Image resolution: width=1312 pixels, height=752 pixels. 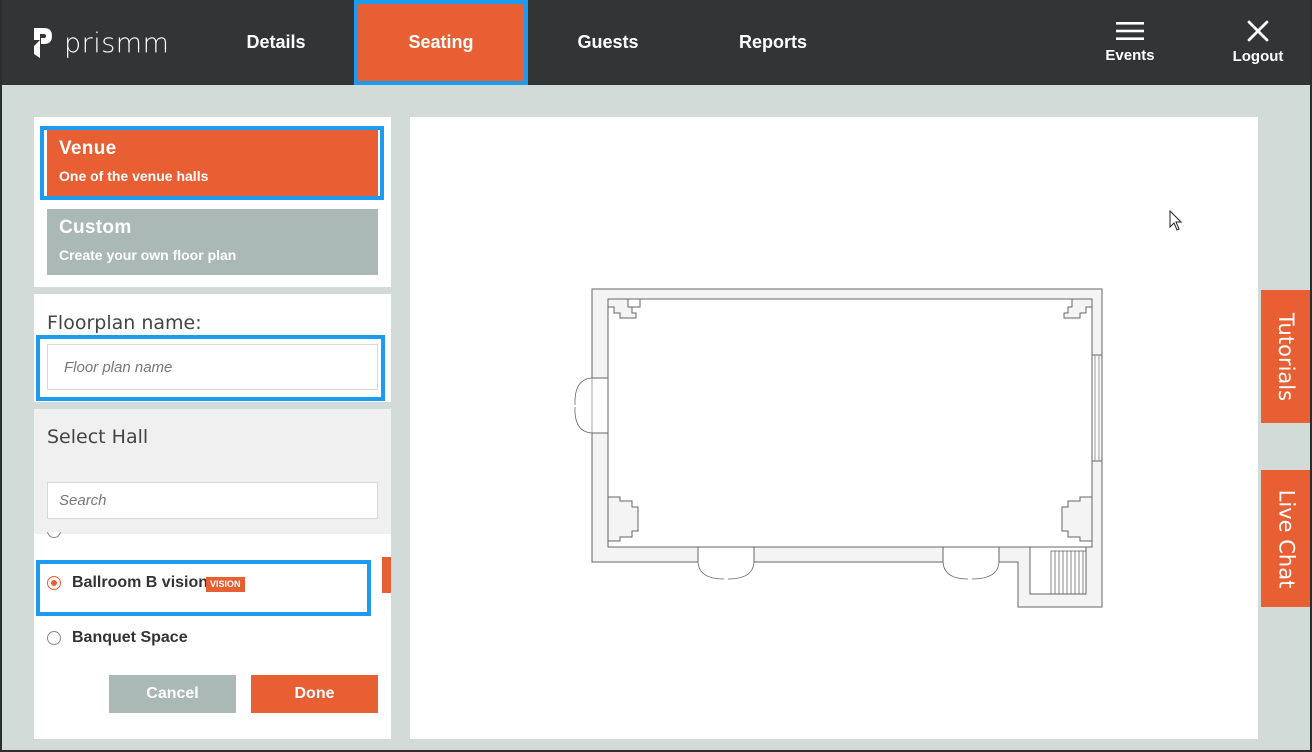 What do you see at coordinates (172, 694) in the screenshot?
I see `cancel-button: Cancel` at bounding box center [172, 694].